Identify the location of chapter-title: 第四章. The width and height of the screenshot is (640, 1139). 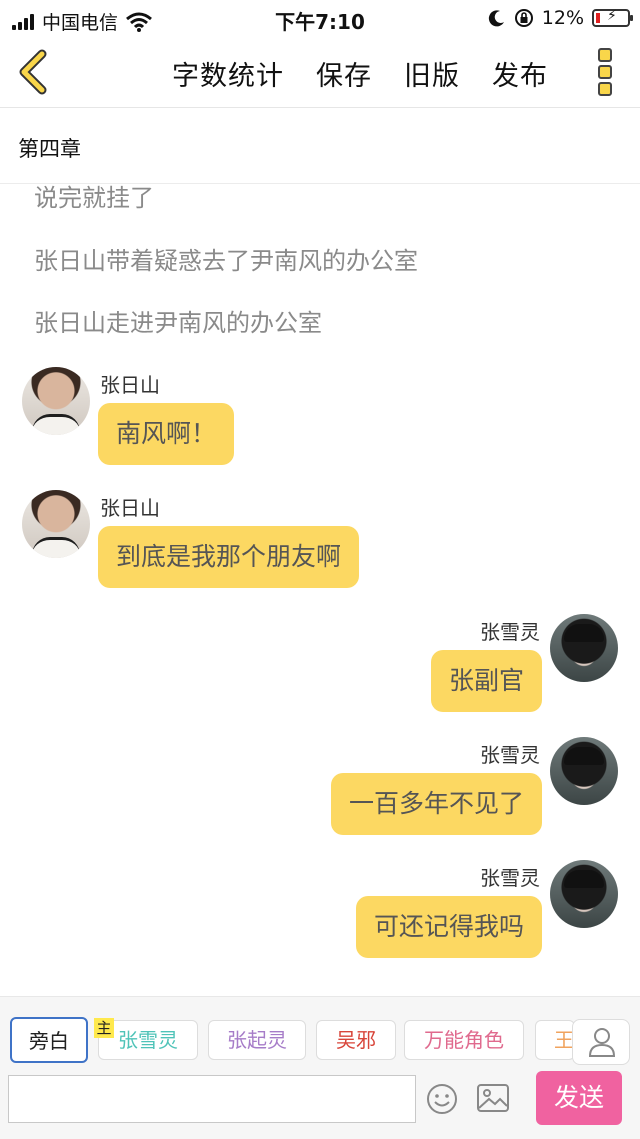
(49, 149).